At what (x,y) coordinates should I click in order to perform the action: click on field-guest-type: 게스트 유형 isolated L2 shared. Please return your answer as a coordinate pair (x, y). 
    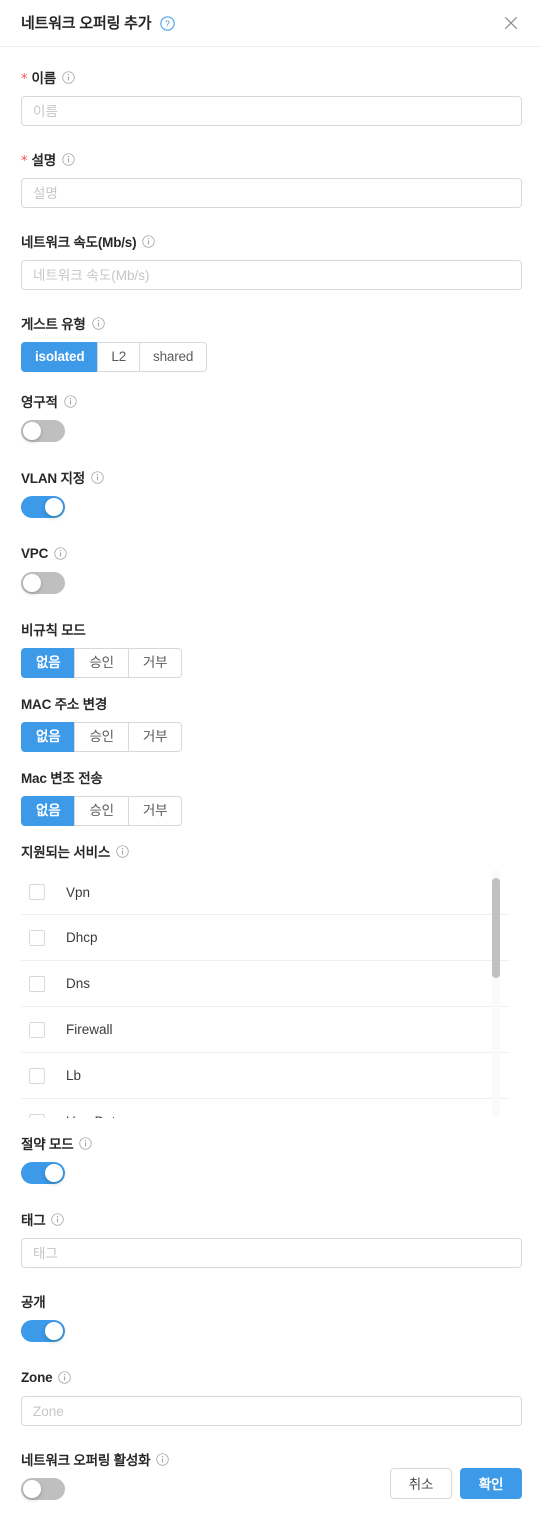
    Looking at the image, I should click on (271, 342).